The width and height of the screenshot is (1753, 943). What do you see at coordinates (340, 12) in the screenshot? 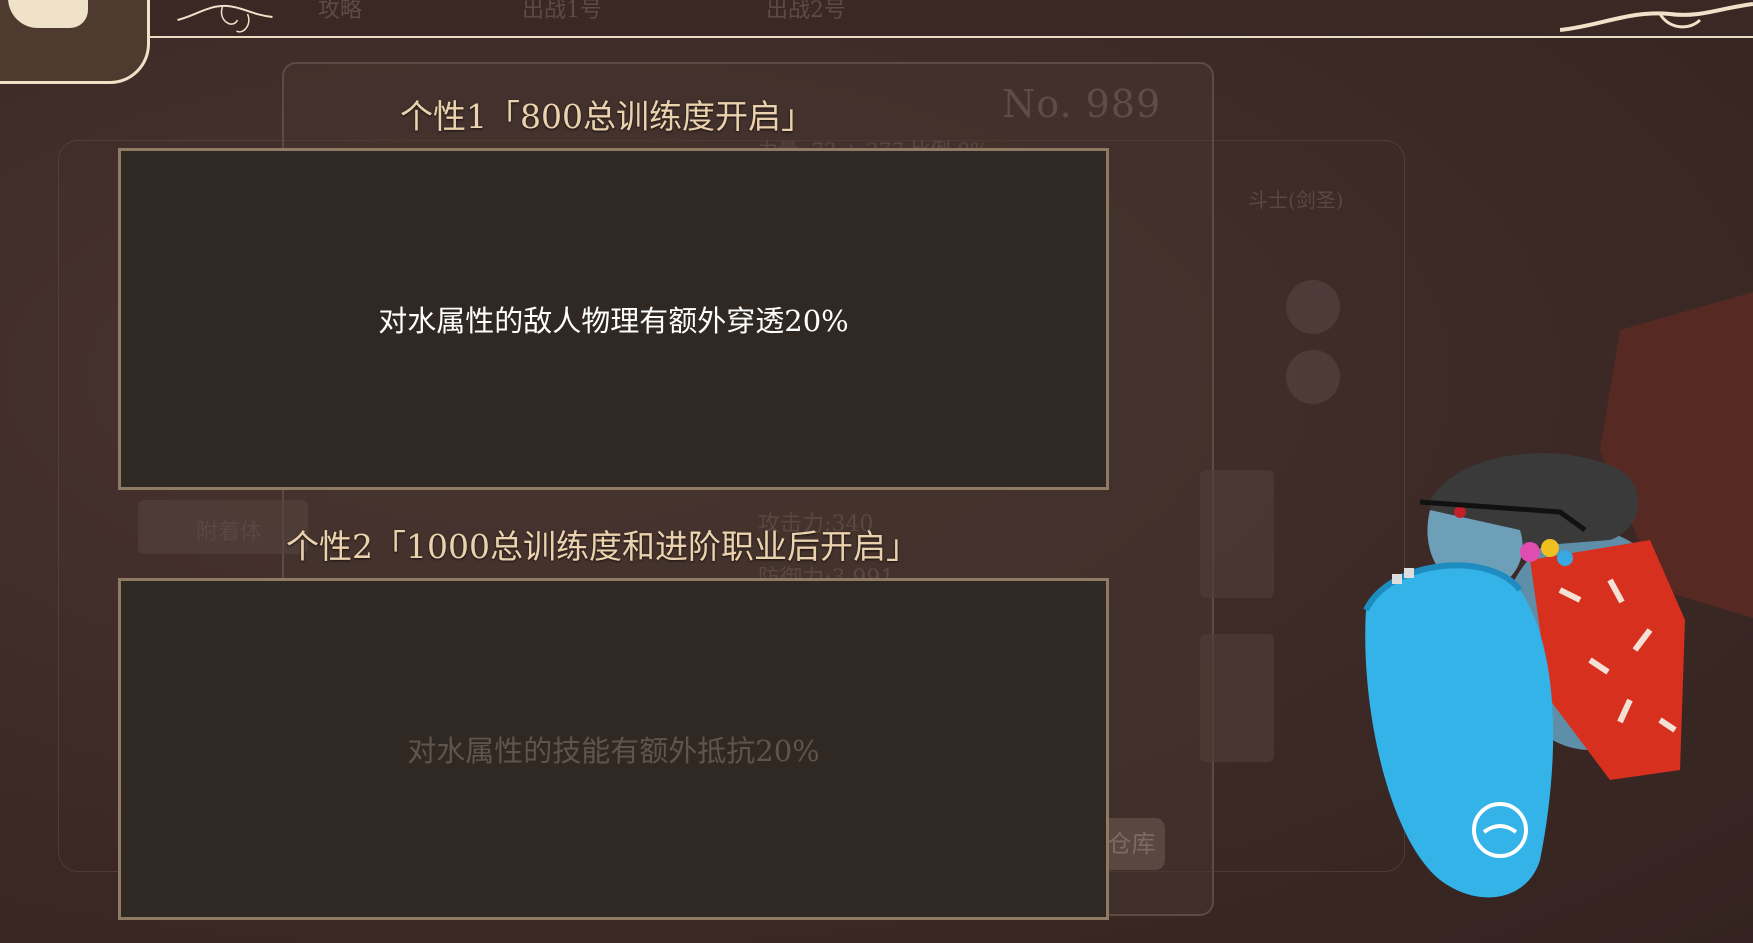
I see `tab-guide: 攻略` at bounding box center [340, 12].